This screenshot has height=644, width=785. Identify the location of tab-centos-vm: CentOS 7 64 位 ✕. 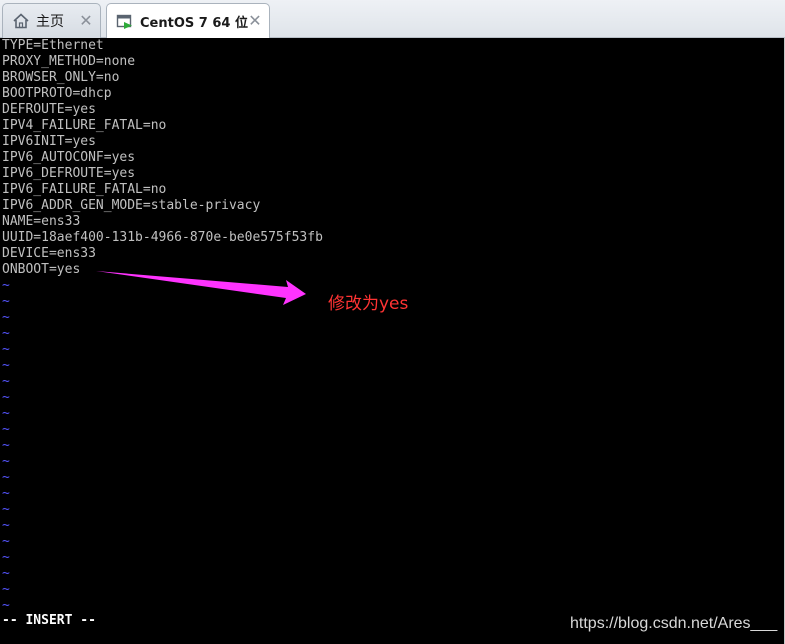
(188, 21).